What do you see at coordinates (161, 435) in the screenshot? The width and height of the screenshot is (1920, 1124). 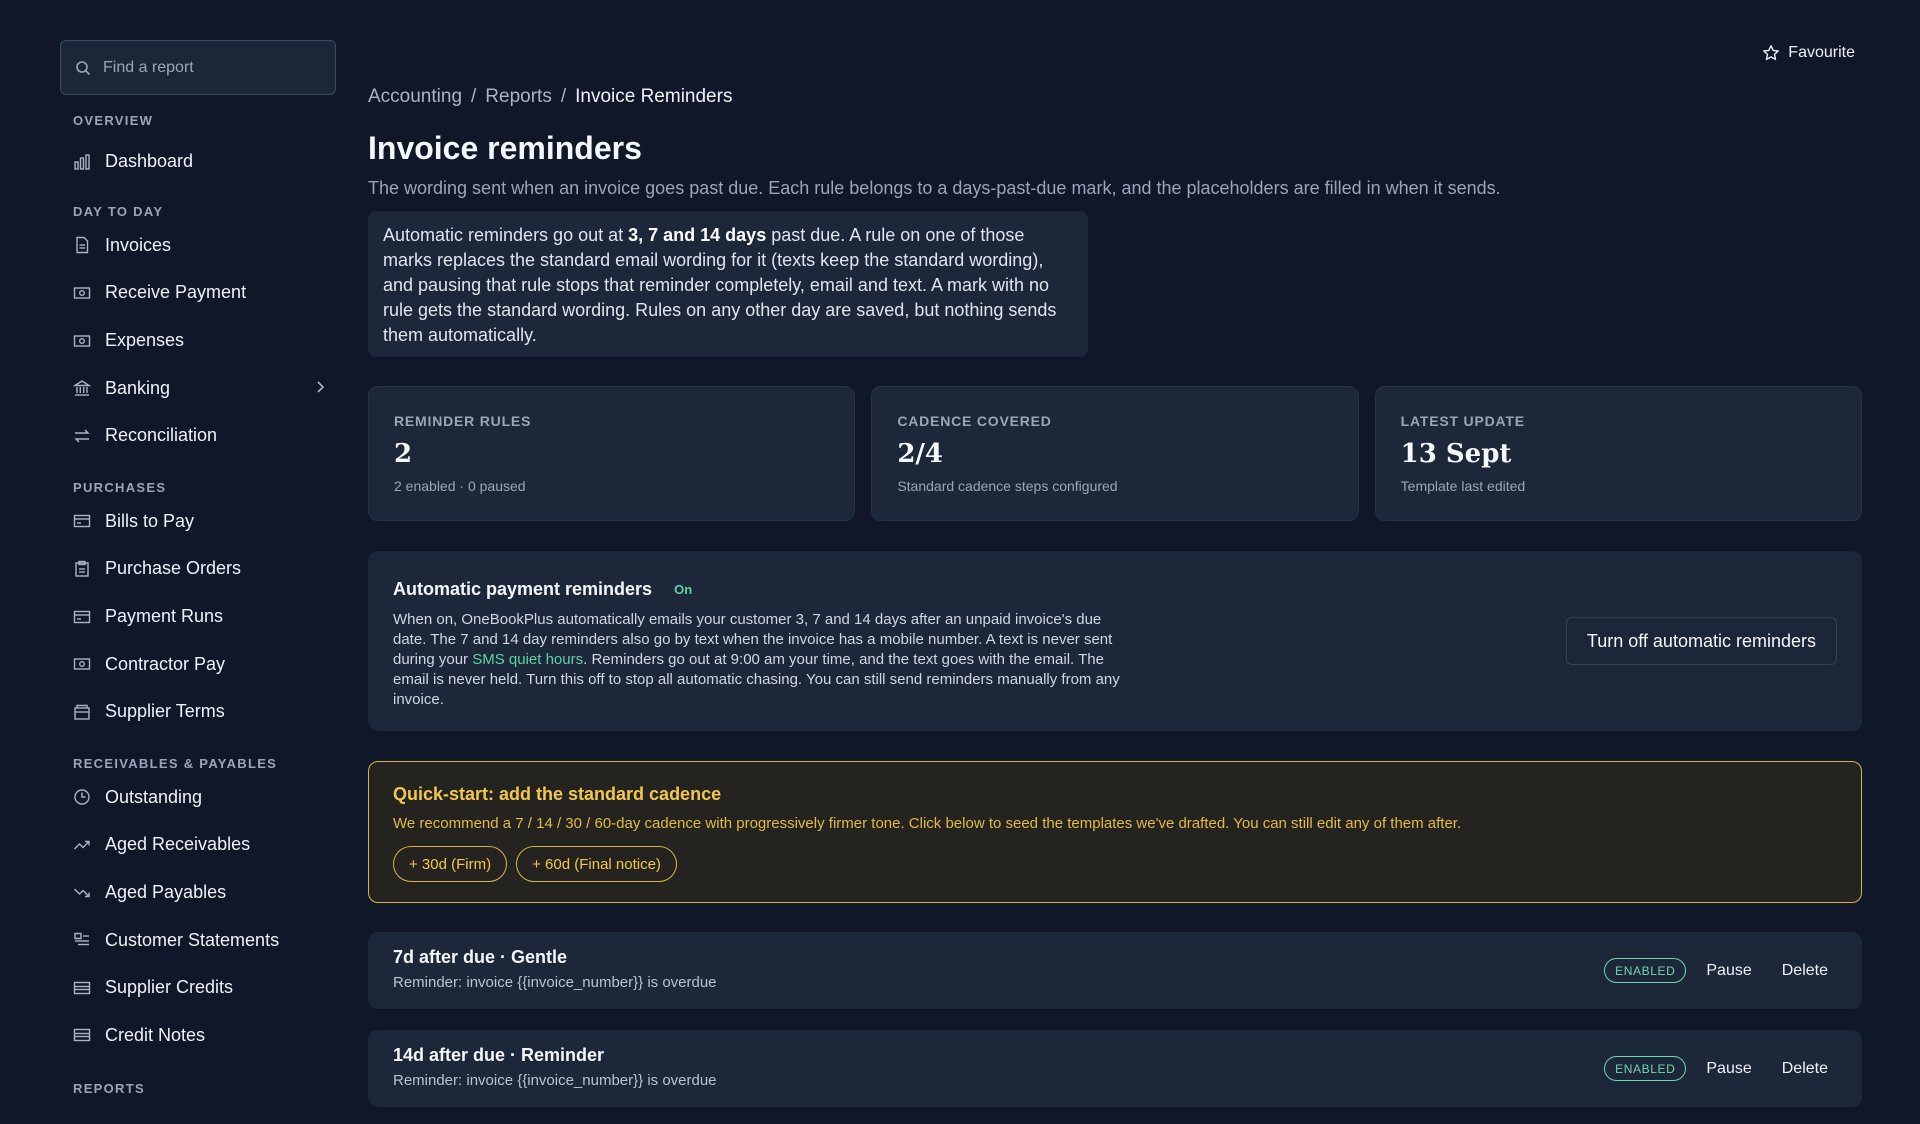 I see `sidebar-item-label: Reconciliation` at bounding box center [161, 435].